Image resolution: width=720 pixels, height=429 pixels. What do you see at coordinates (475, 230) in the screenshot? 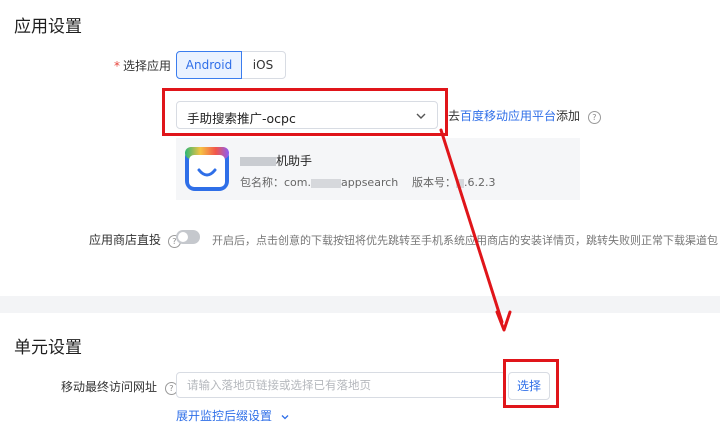
I see `annotation-arrow` at bounding box center [475, 230].